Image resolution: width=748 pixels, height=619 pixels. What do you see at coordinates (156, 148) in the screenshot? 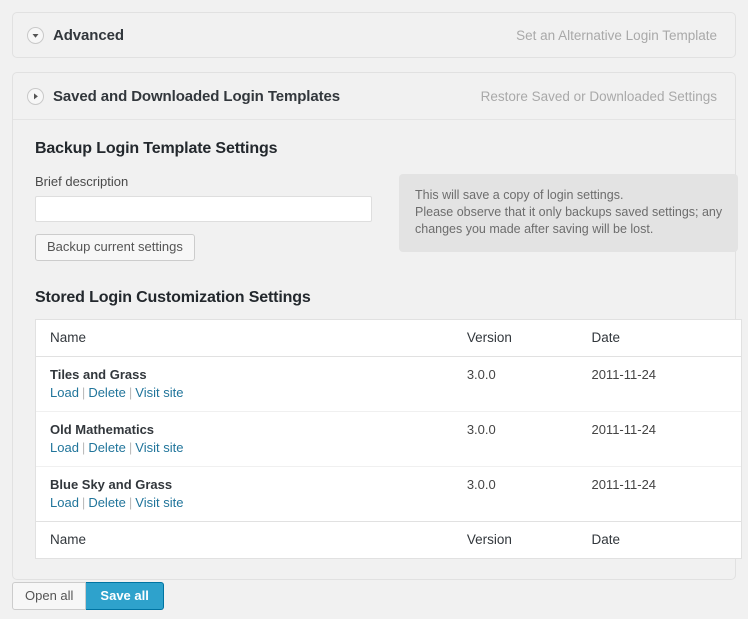
I see `backup-section-title: Backup Login Template Settings` at bounding box center [156, 148].